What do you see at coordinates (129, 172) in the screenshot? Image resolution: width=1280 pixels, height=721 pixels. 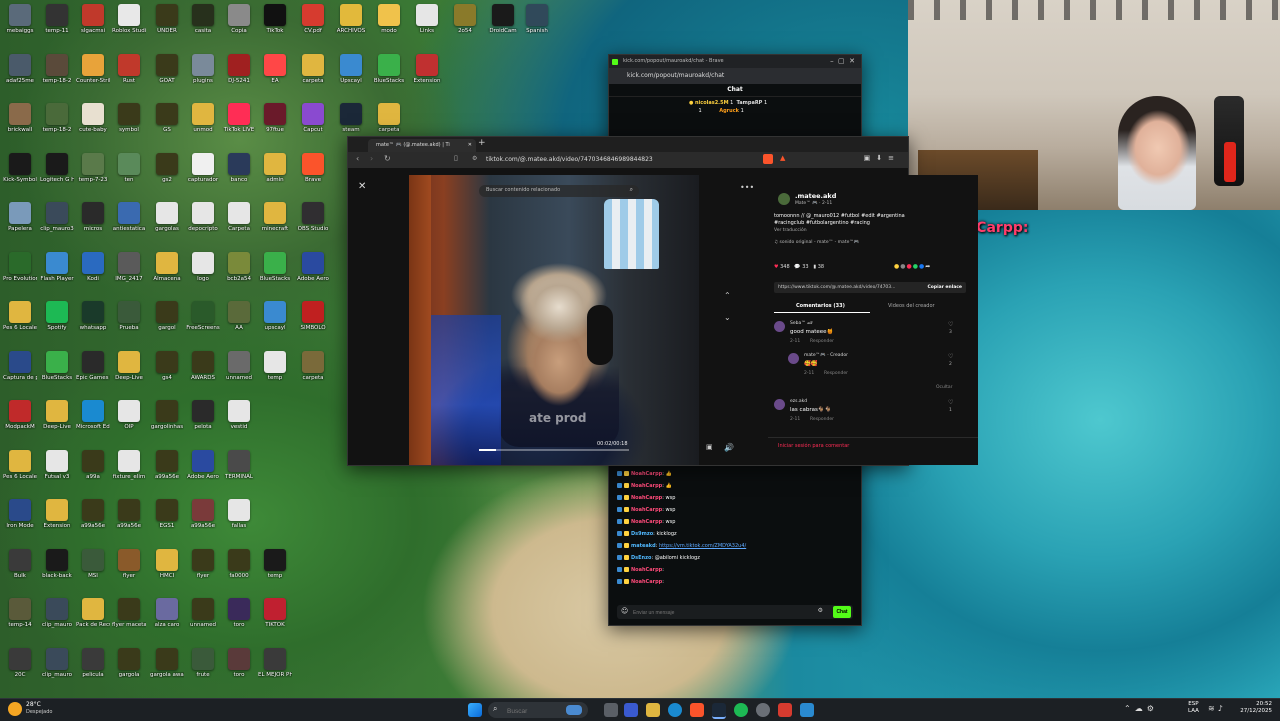 I see `desktop-icon: ten` at bounding box center [129, 172].